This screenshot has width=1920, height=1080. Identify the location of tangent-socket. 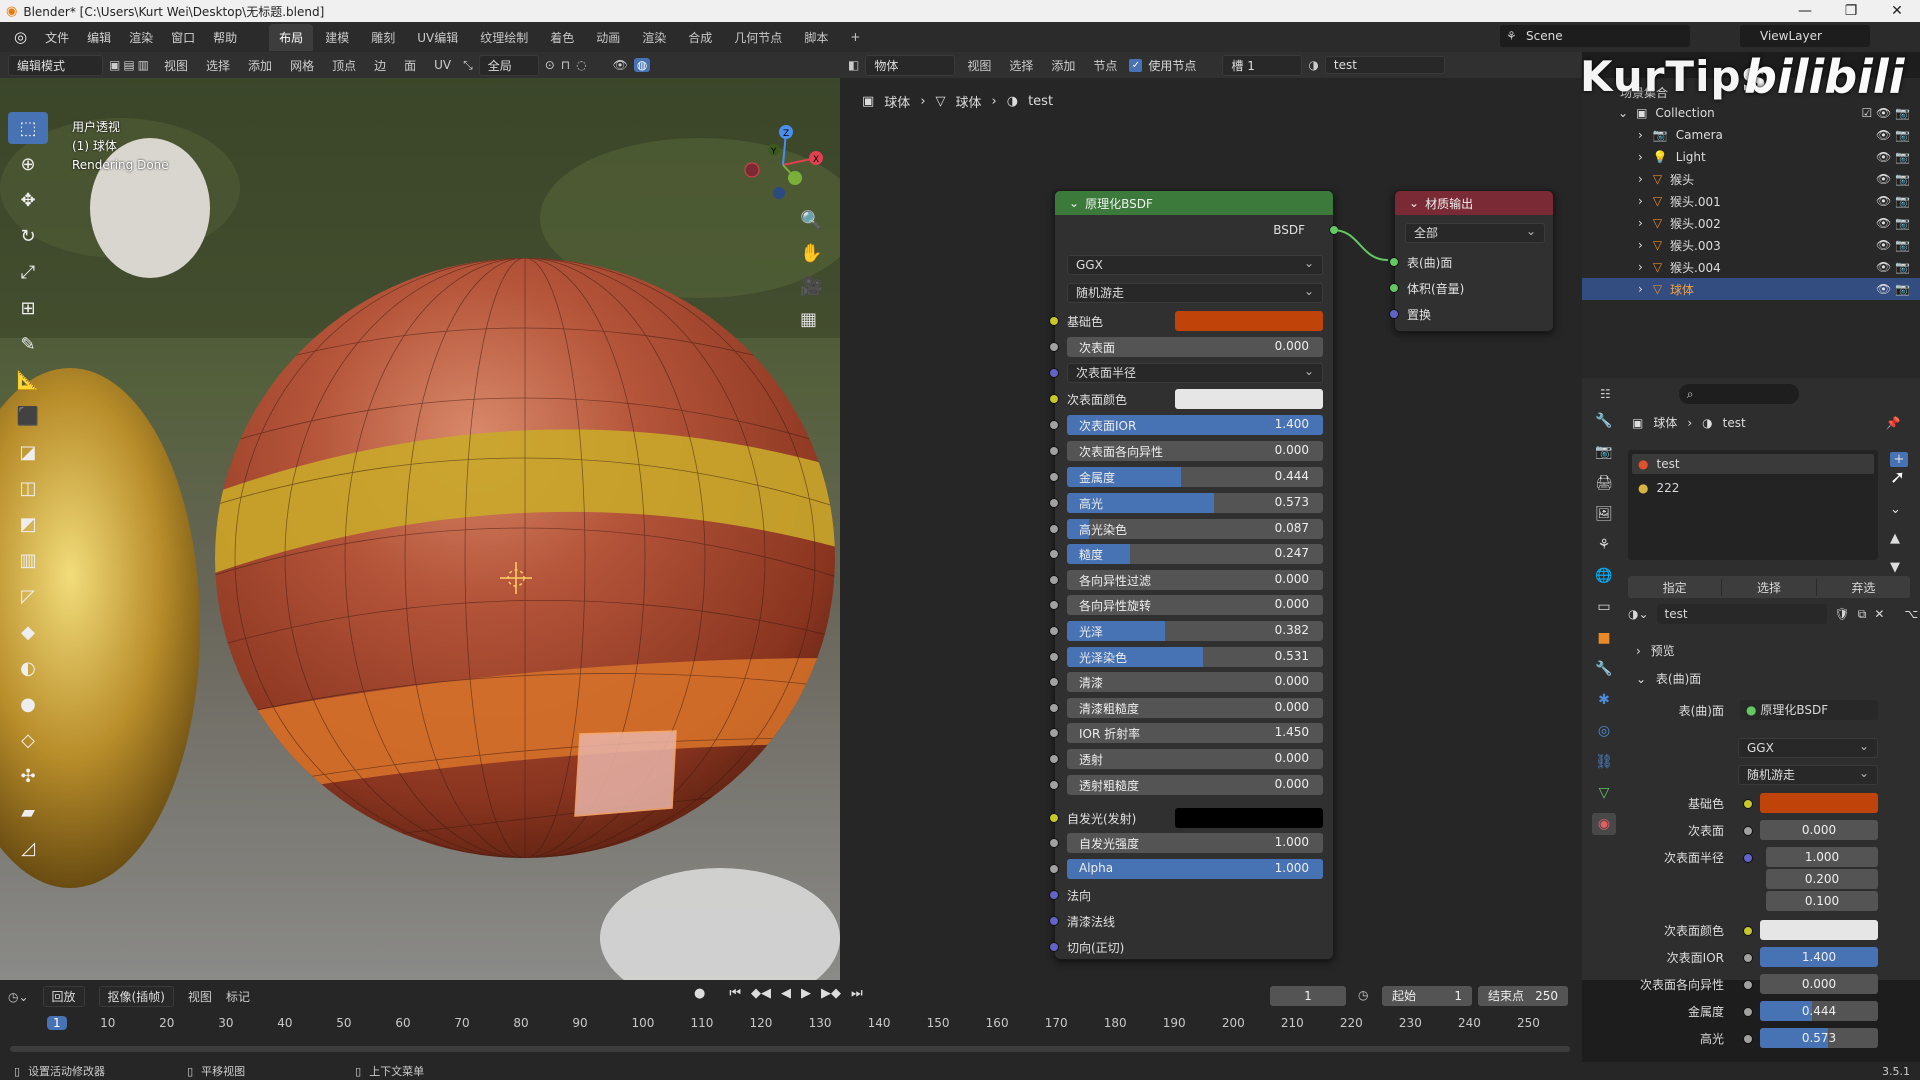
(1054, 947).